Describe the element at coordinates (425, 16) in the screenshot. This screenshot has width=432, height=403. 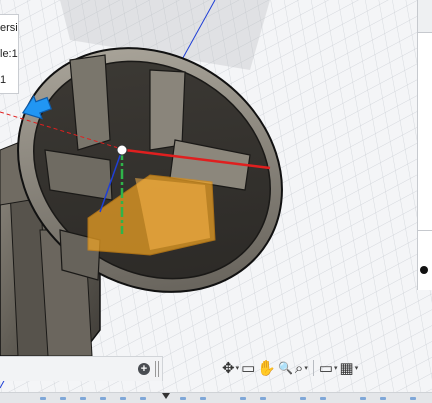
I see `dialog-header` at that location.